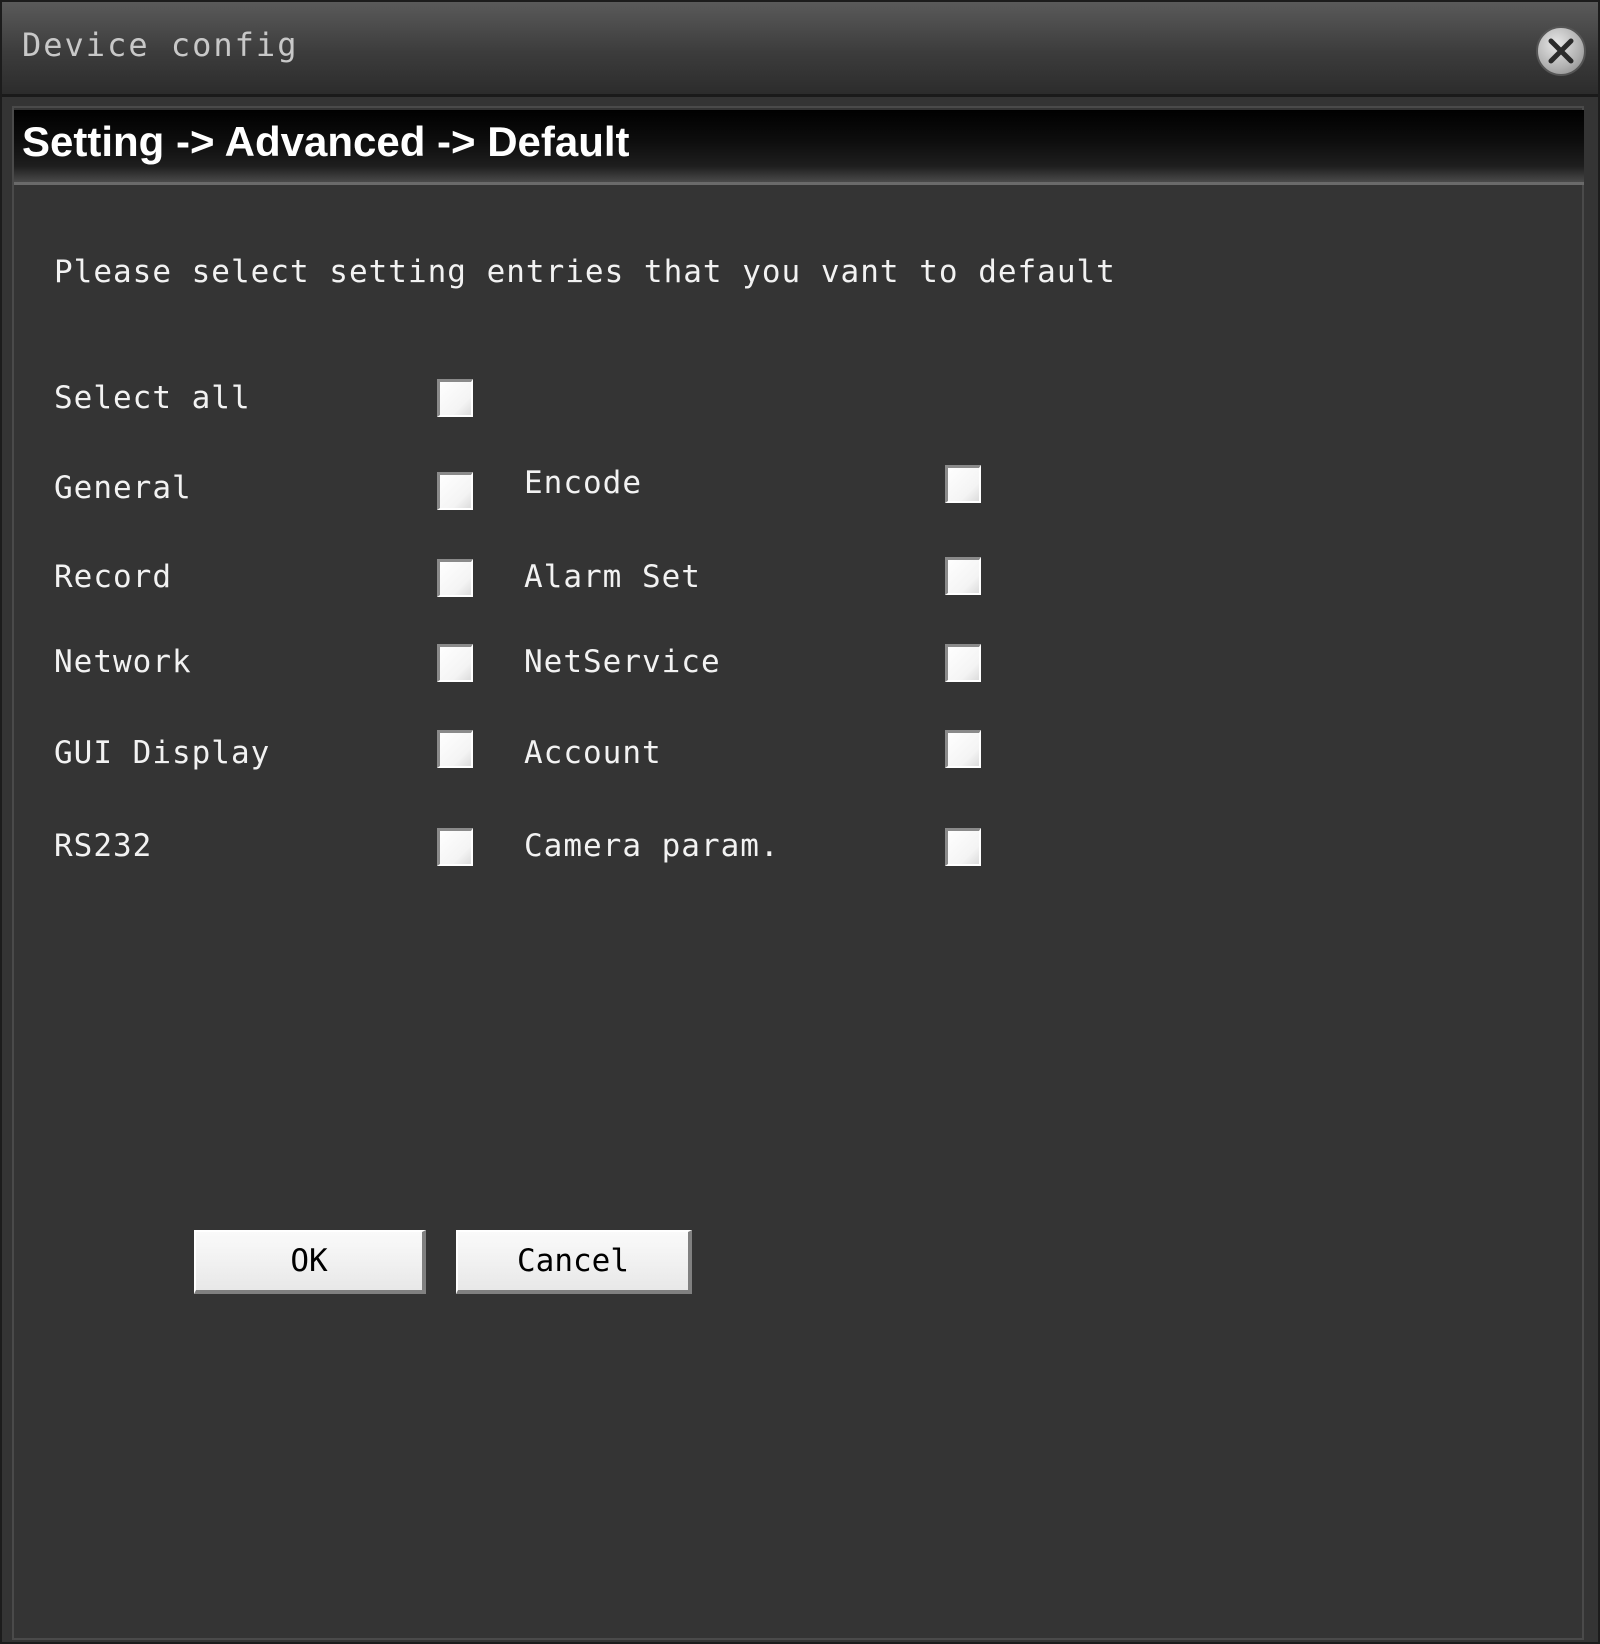 The height and width of the screenshot is (1644, 1600). What do you see at coordinates (799, 147) in the screenshot?
I see `breadcrumb-bar: Setting -> Advanced -> Default` at bounding box center [799, 147].